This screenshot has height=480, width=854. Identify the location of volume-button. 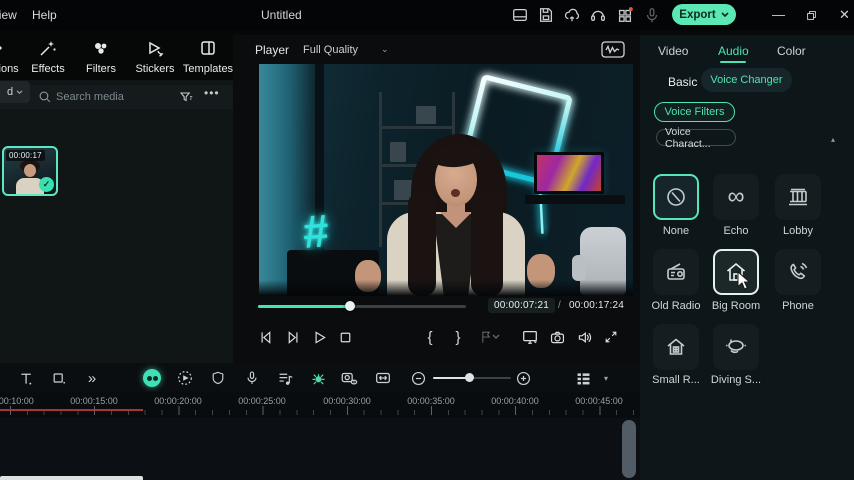
(584, 337).